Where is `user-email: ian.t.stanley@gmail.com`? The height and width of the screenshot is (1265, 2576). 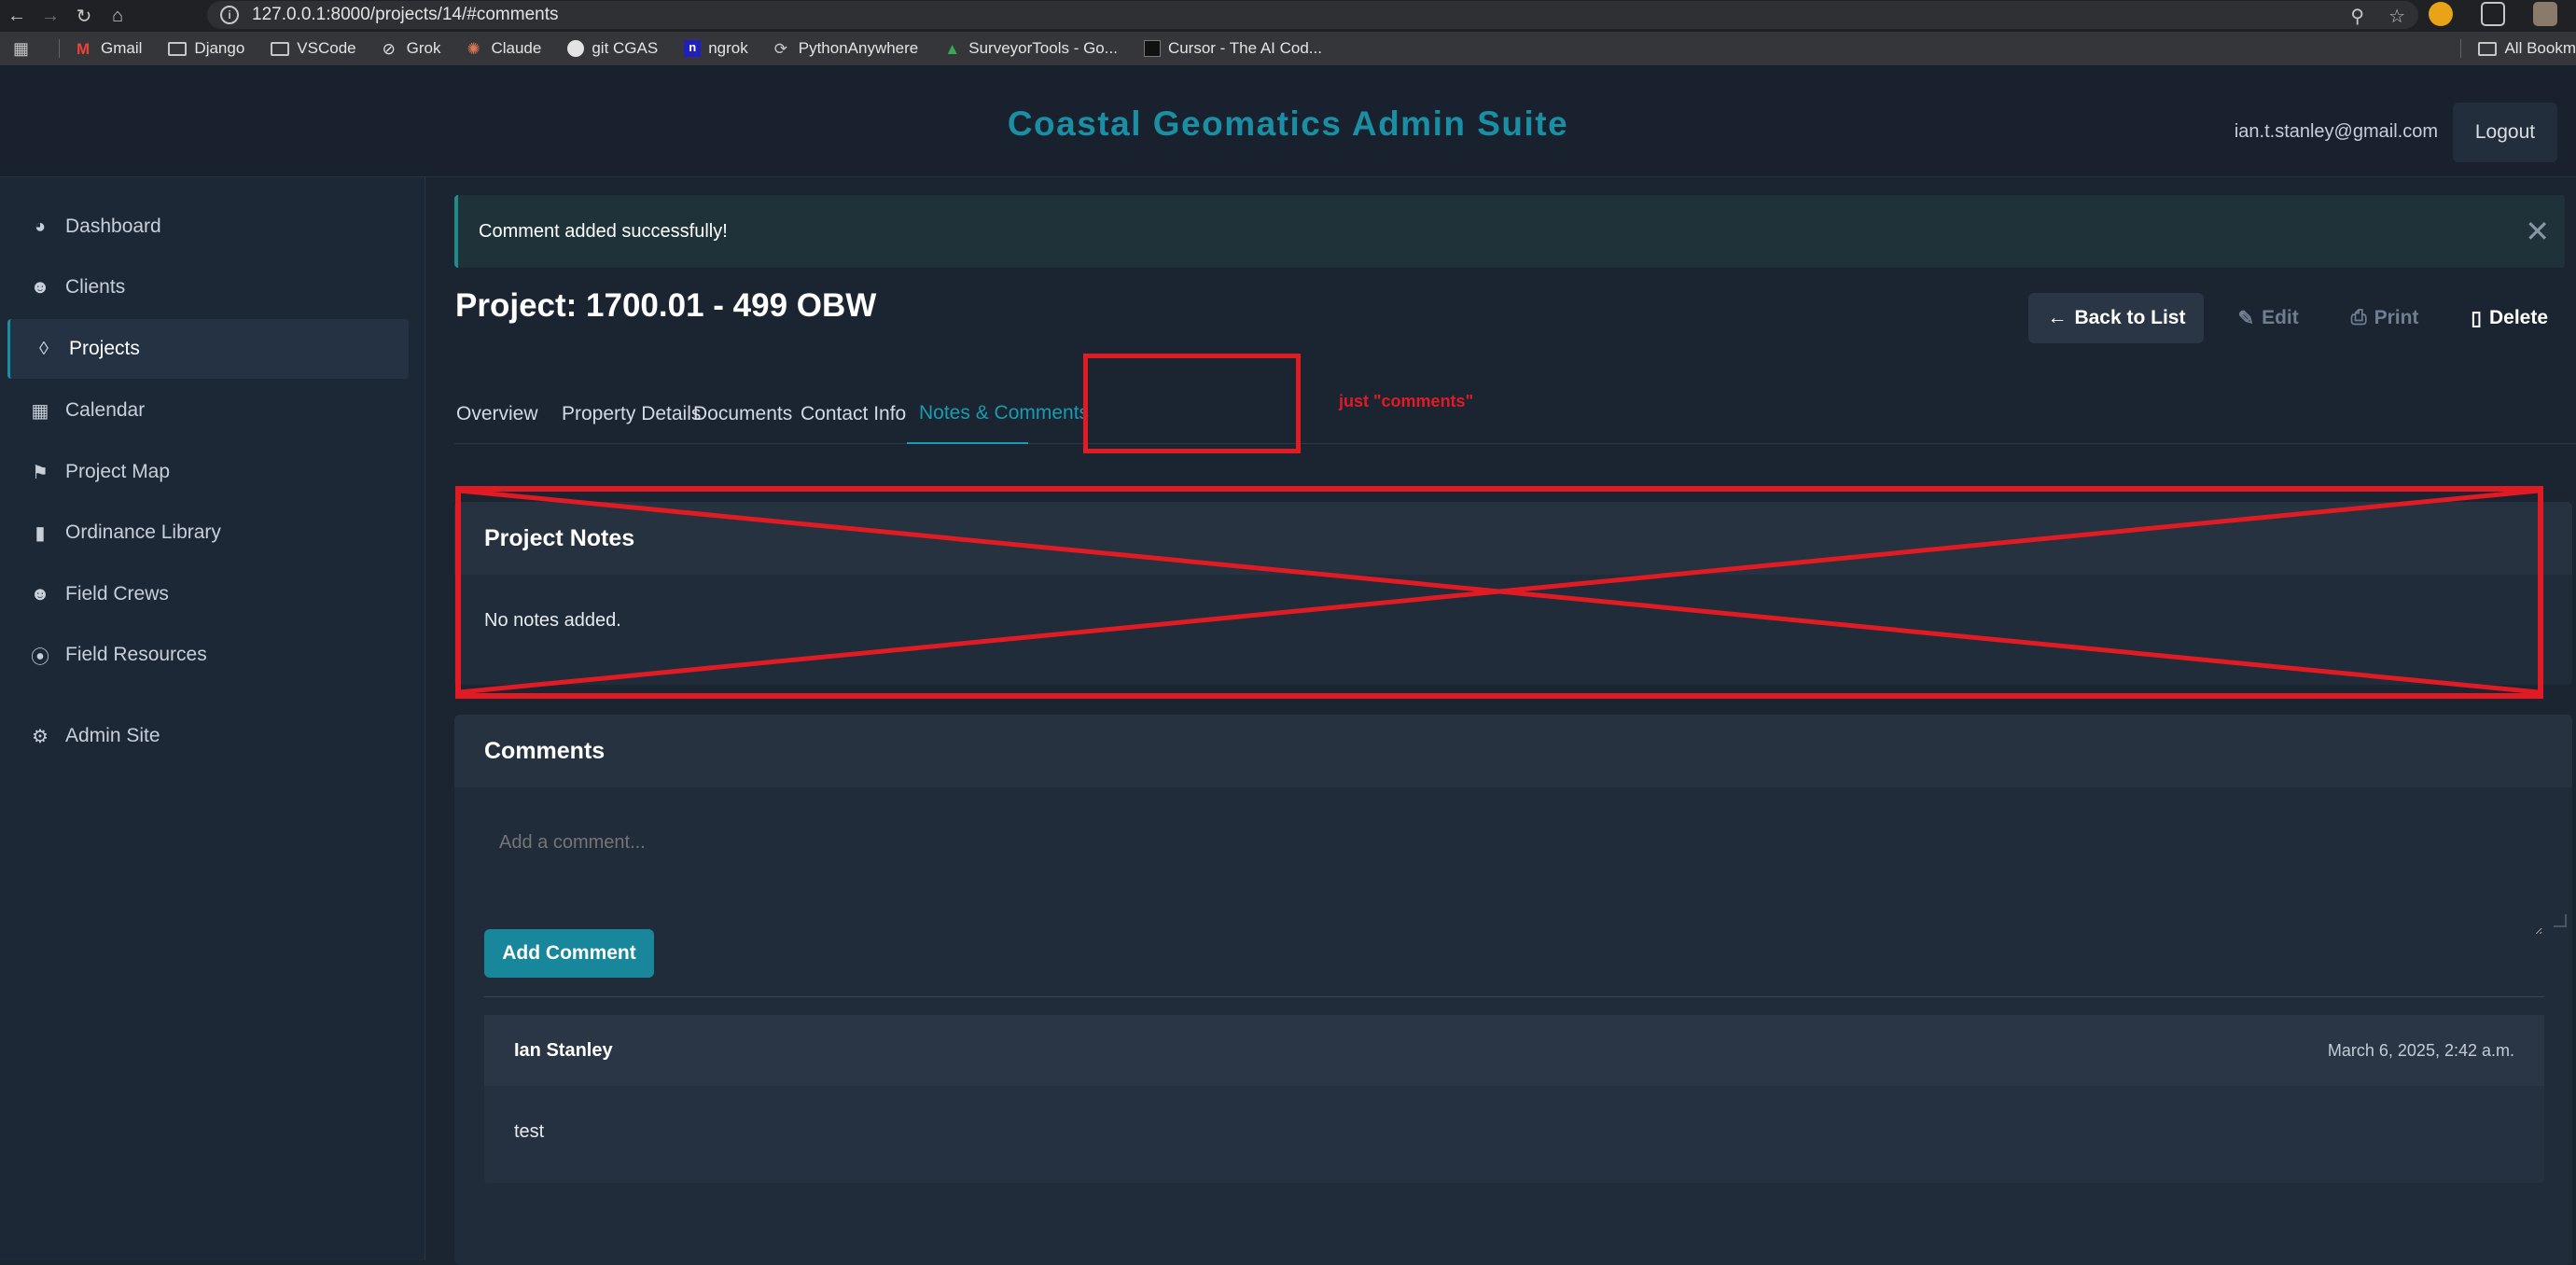
user-email: ian.t.stanley@gmail.com is located at coordinates (2336, 131).